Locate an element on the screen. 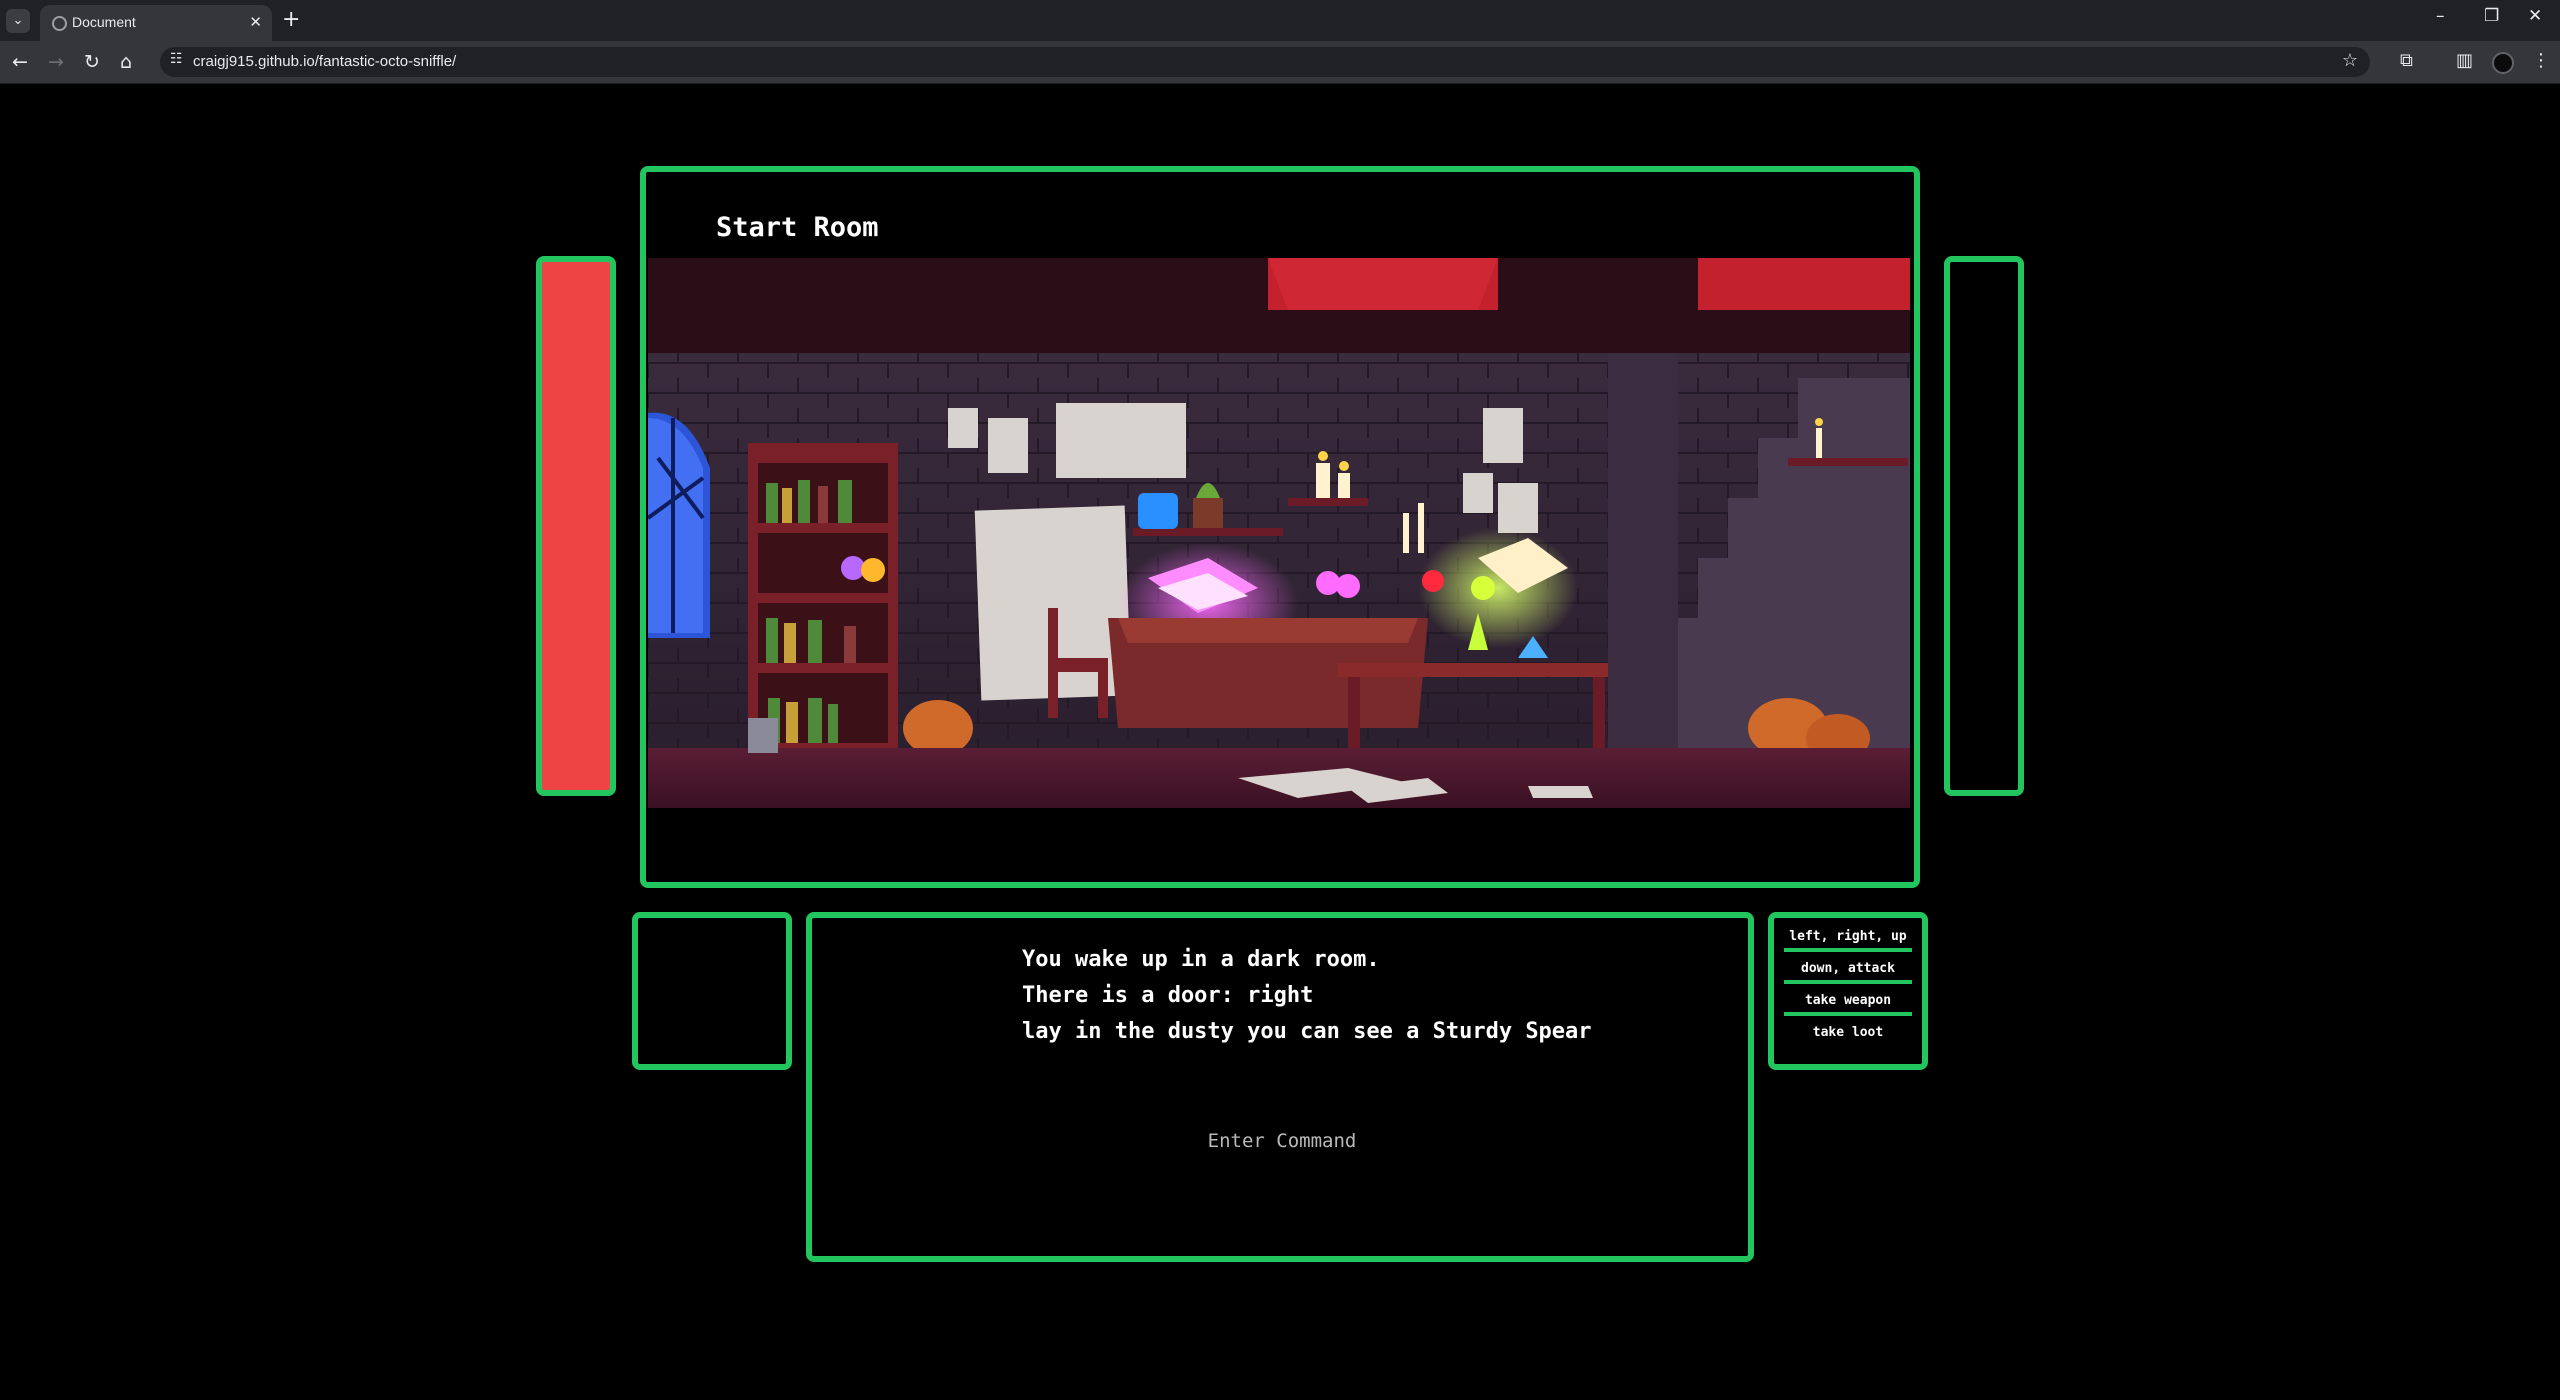 Image resolution: width=2560 pixels, height=1400 pixels. extensions-icon: ⧉ is located at coordinates (2406, 60).